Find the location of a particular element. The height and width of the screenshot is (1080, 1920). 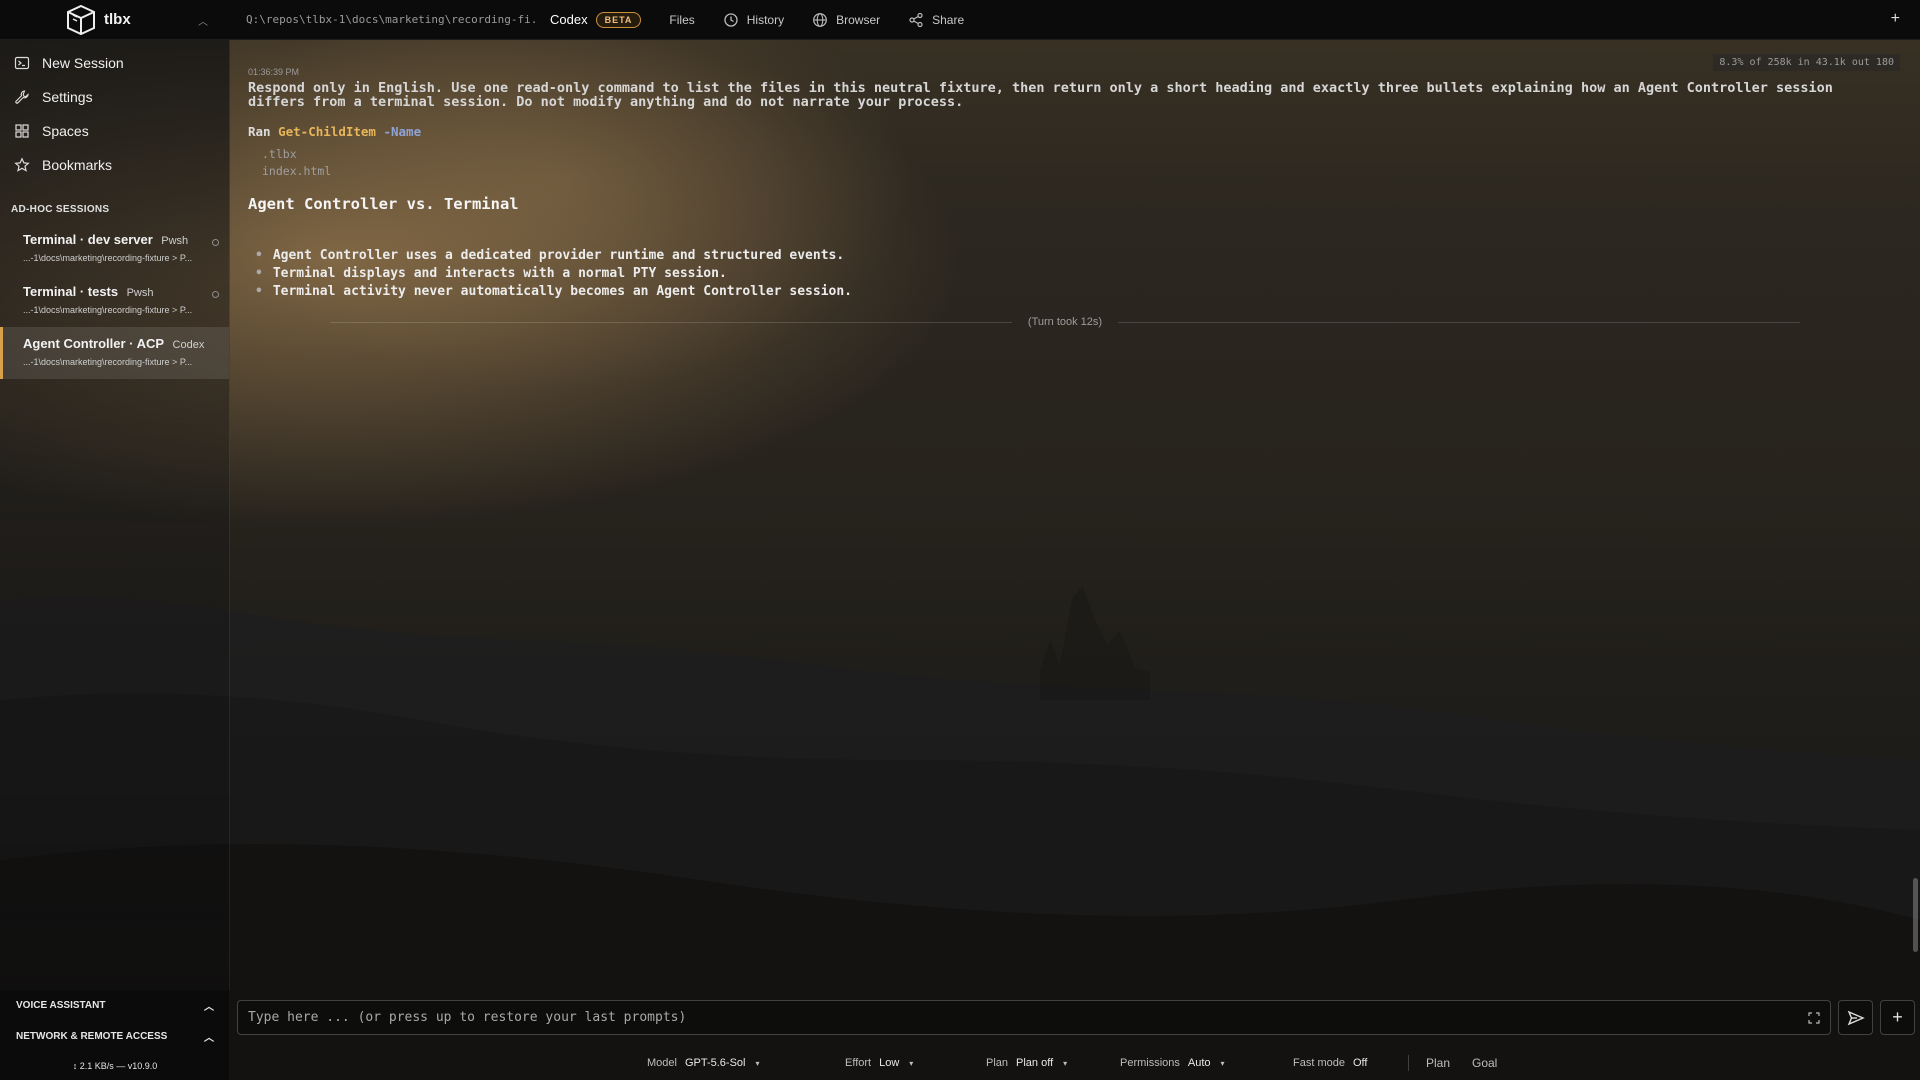

tab-codex: Codex BETA is located at coordinates (595, 20).